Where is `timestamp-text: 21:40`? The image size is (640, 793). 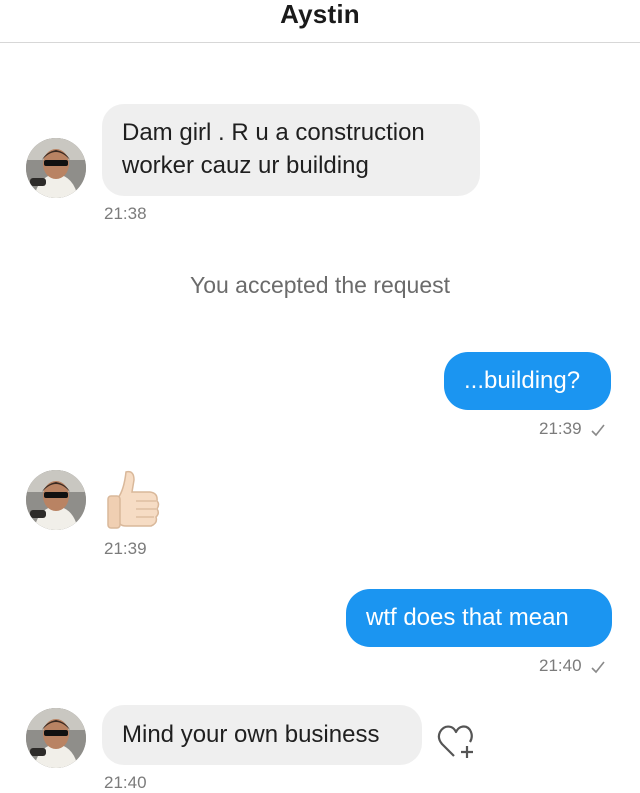
timestamp-text: 21:40 is located at coordinates (560, 665).